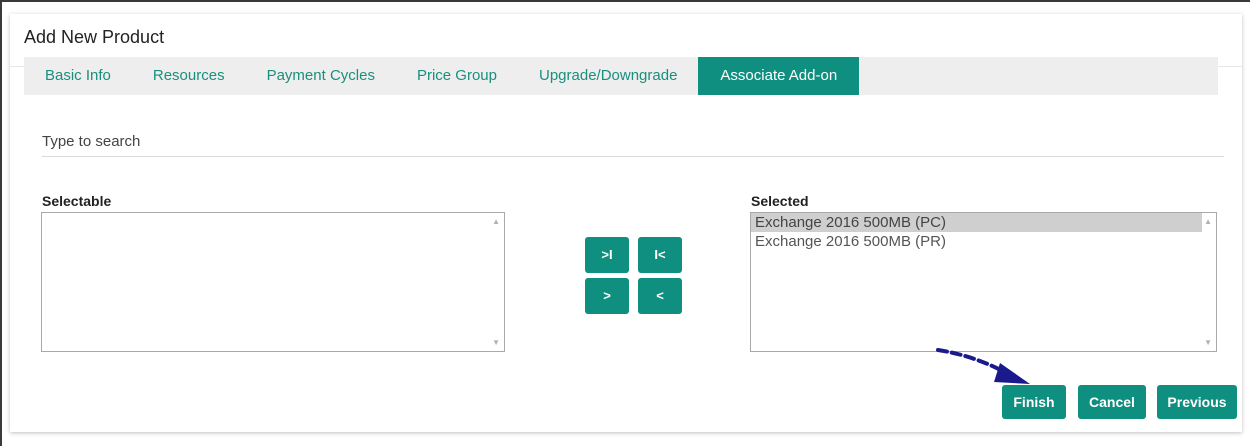 This screenshot has width=1252, height=448. Describe the element at coordinates (976, 241) in the screenshot. I see `list-item: Exchange 2016 500MB (PR)` at that location.